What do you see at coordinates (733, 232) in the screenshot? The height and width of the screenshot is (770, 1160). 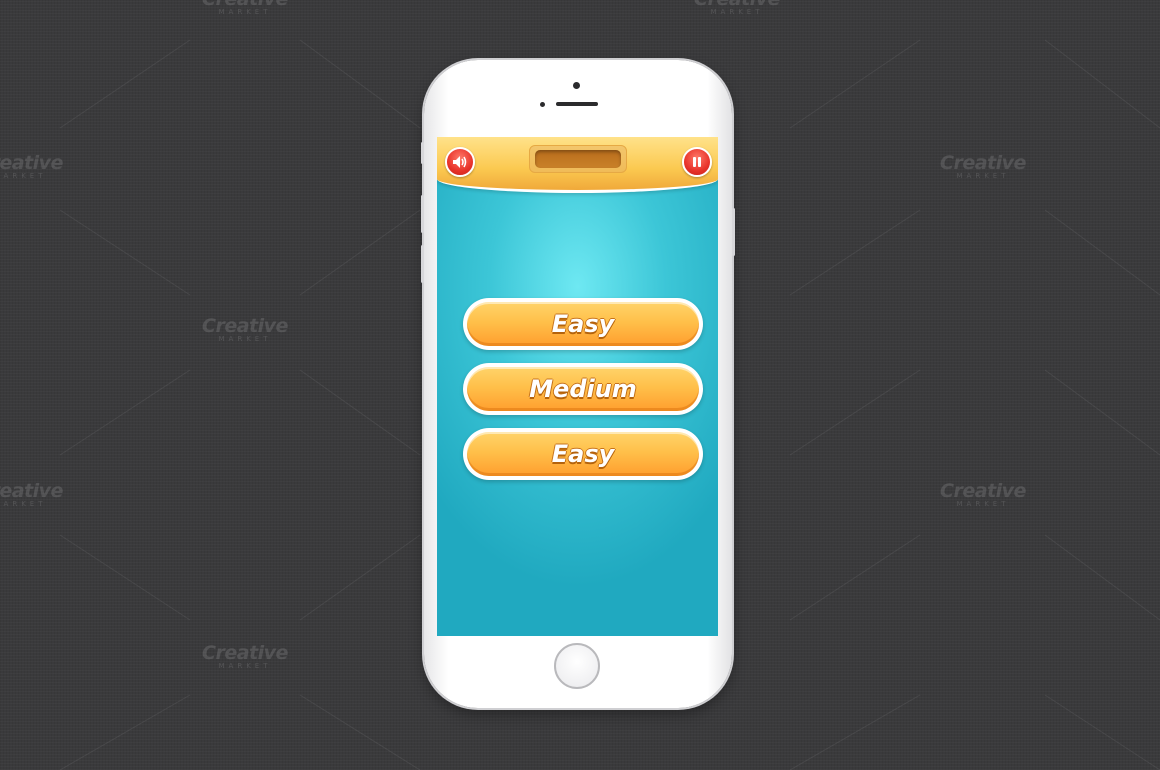 I see `power-button` at bounding box center [733, 232].